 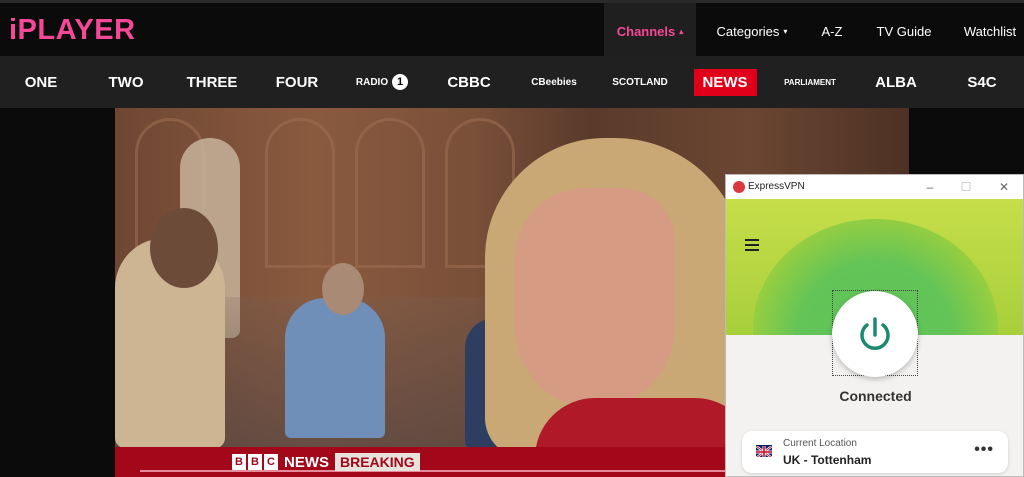 I want to click on uk-flag-icon, so click(x=764, y=451).